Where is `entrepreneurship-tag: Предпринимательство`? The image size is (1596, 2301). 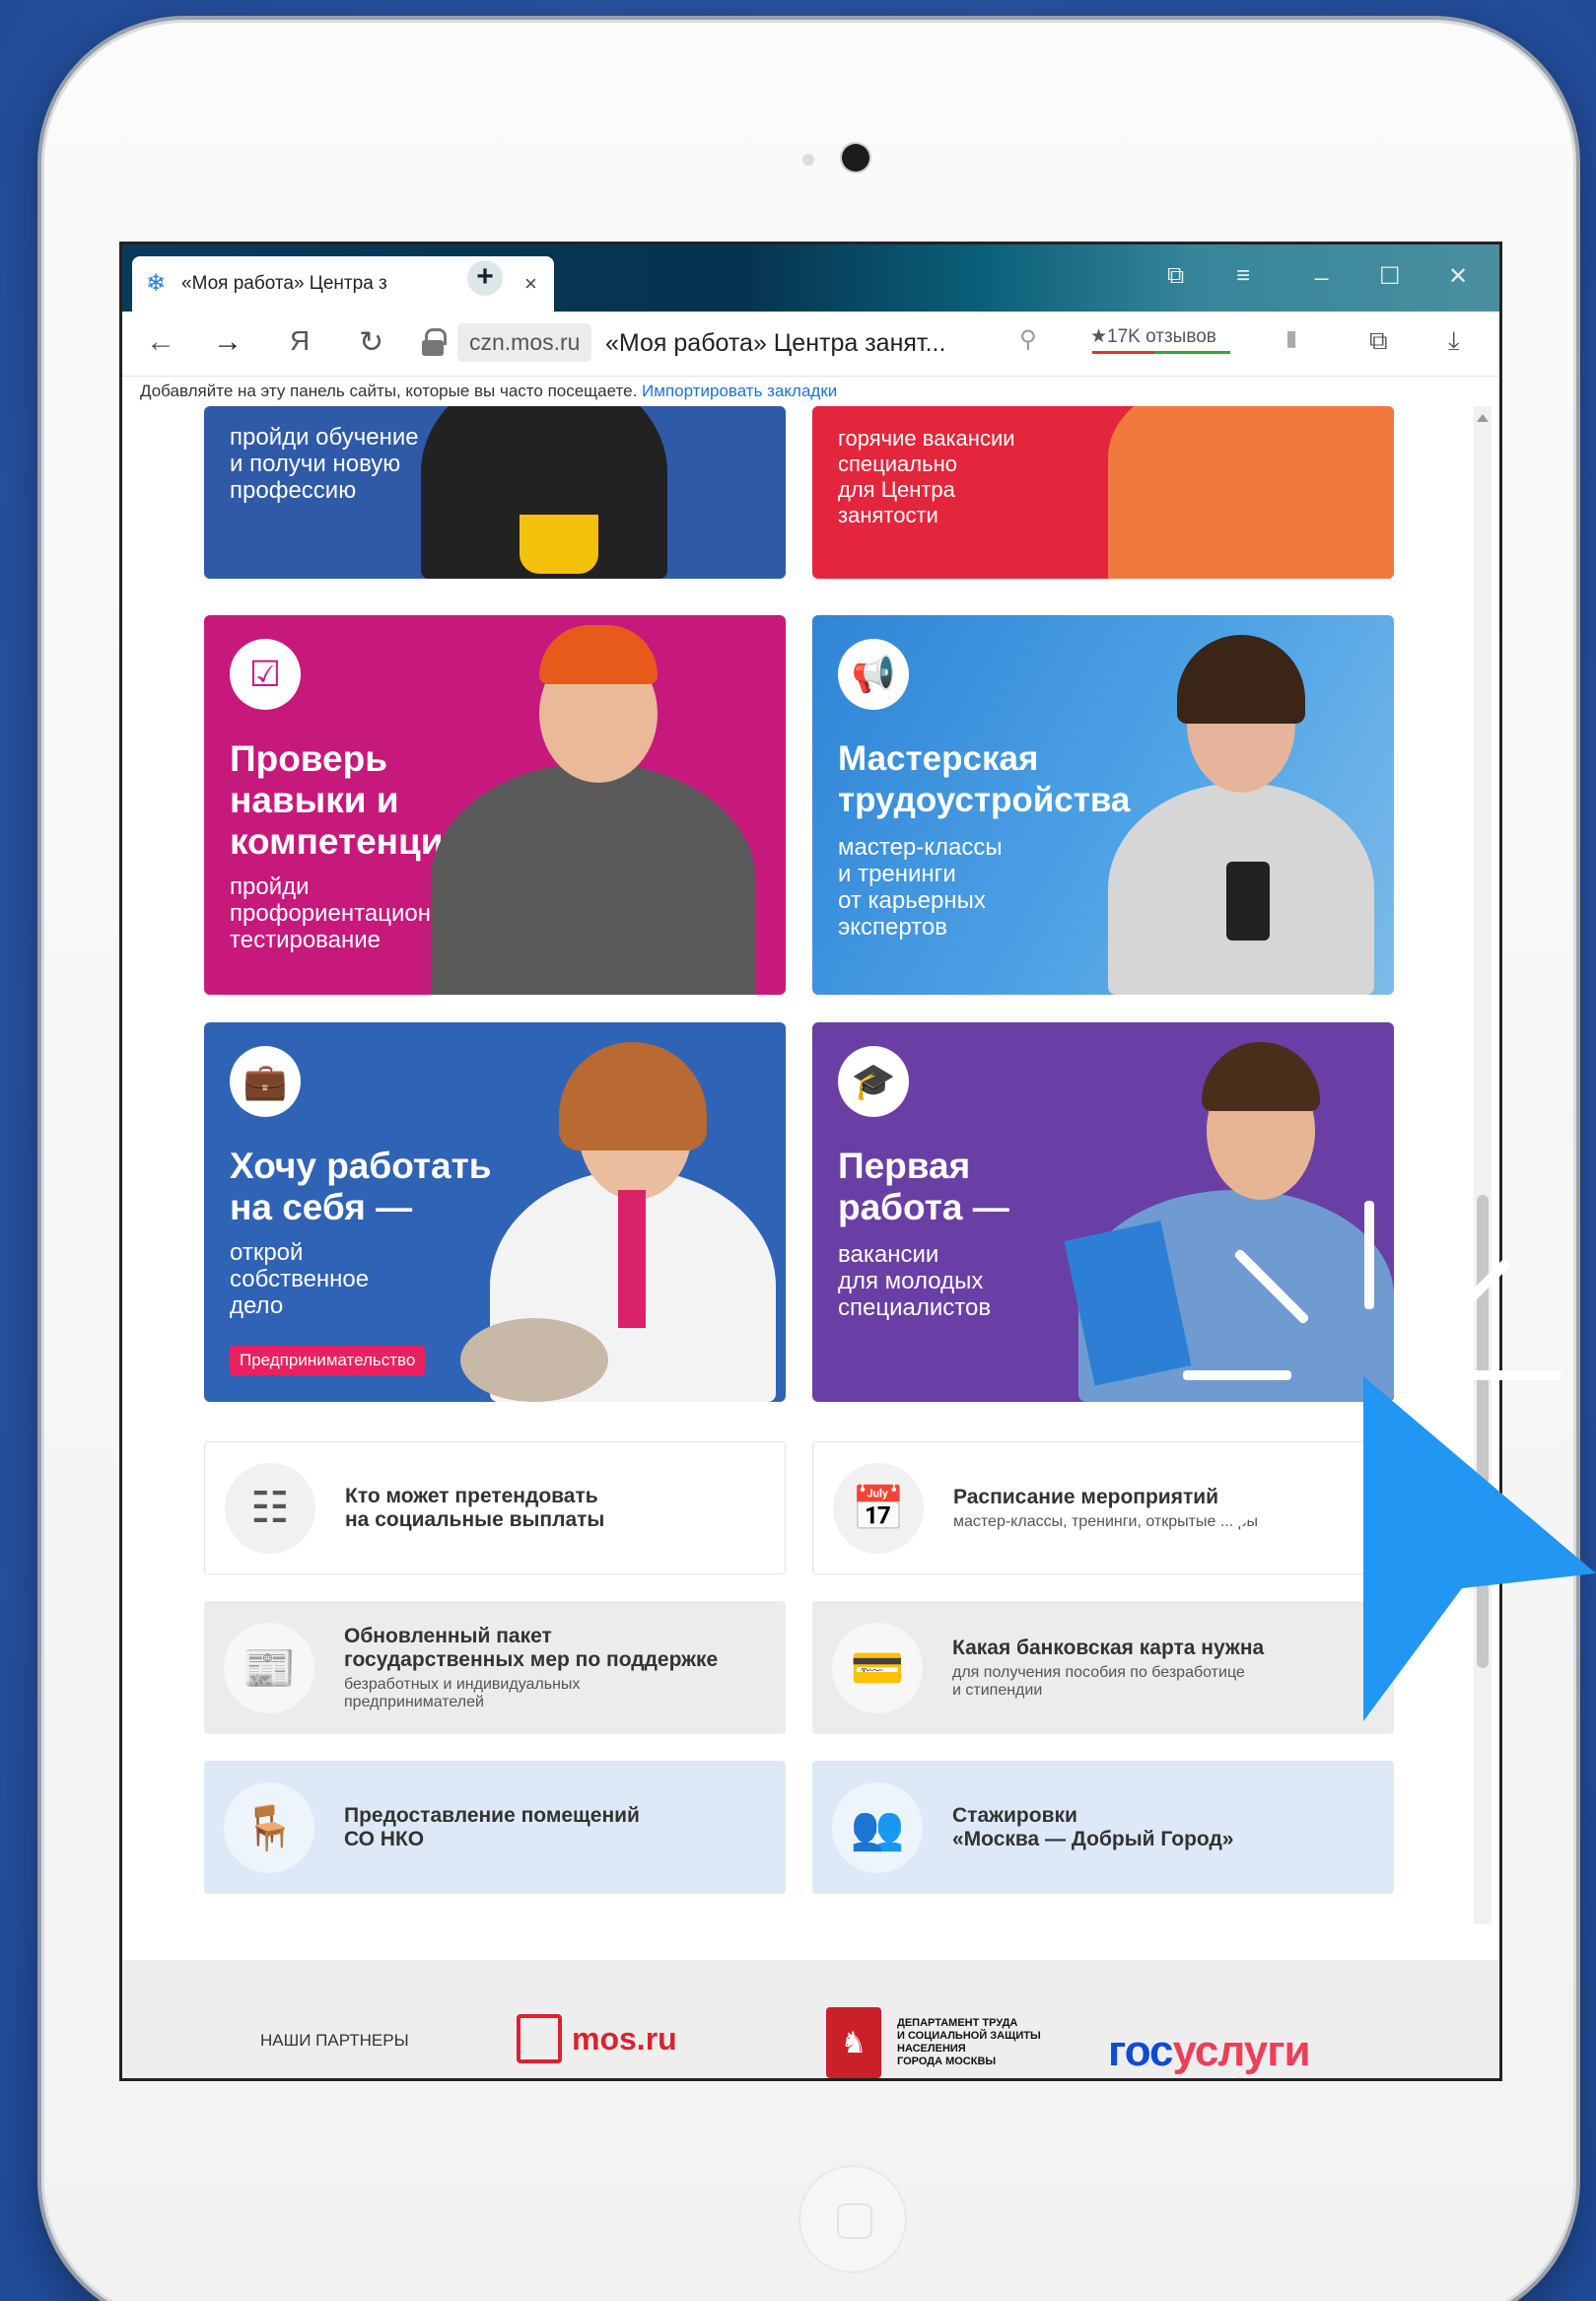
entrepreneurship-tag: Предпринимательство is located at coordinates (328, 1360).